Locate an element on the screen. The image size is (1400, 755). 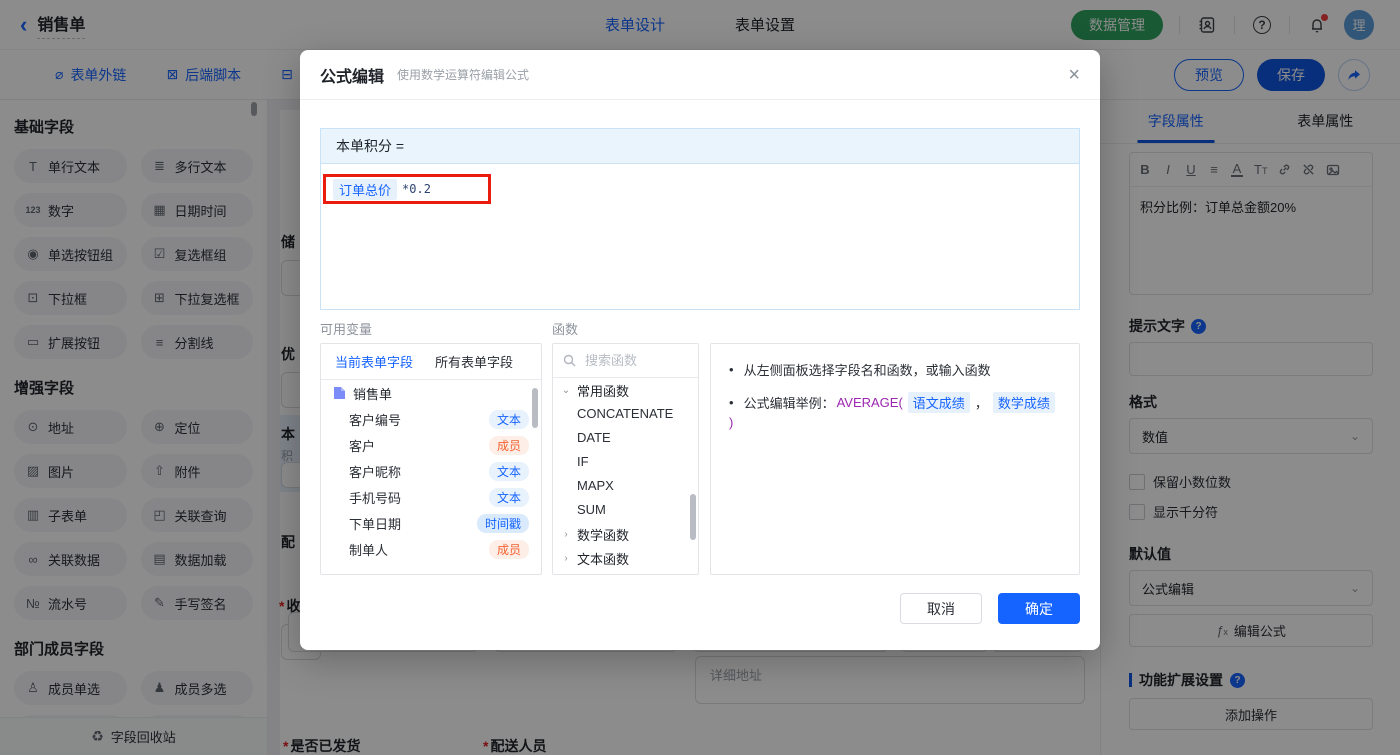
function-group-text: › 文本函数 is located at coordinates (625, 558).